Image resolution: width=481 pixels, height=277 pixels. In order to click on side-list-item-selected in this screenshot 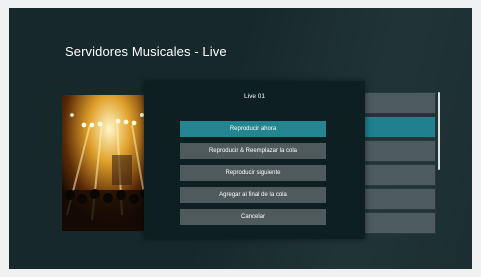, I will do `click(400, 127)`.